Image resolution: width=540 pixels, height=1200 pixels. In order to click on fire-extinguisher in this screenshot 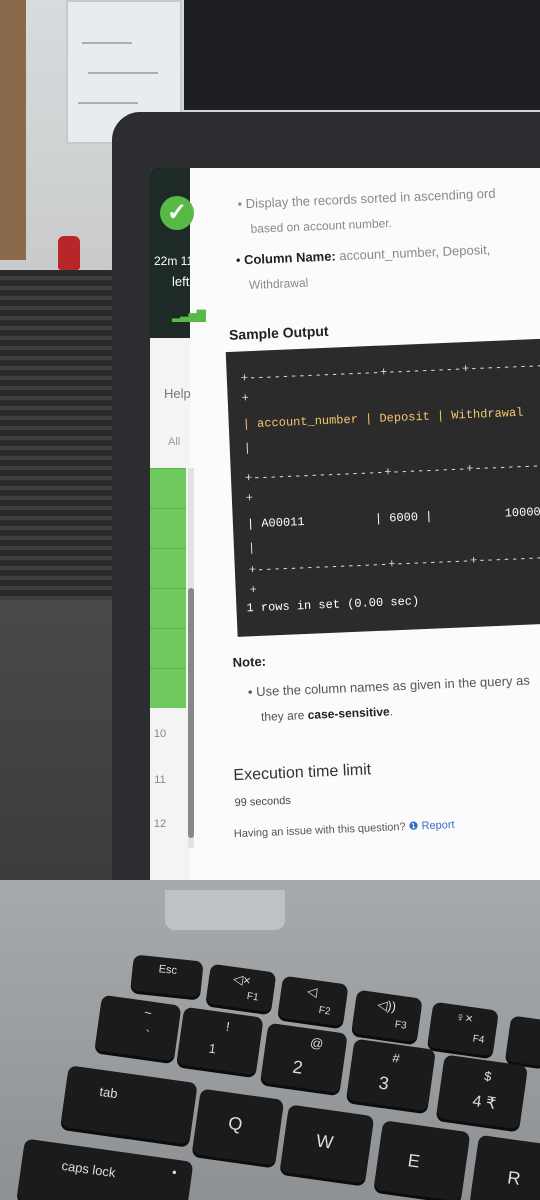, I will do `click(69, 253)`.